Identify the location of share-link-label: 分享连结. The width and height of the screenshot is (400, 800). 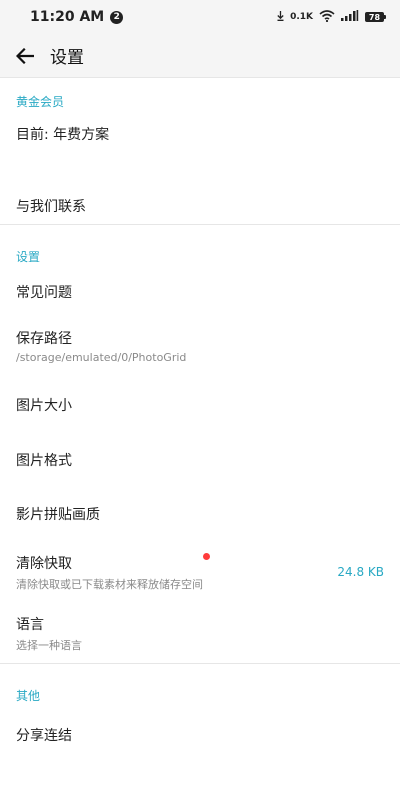
(44, 736).